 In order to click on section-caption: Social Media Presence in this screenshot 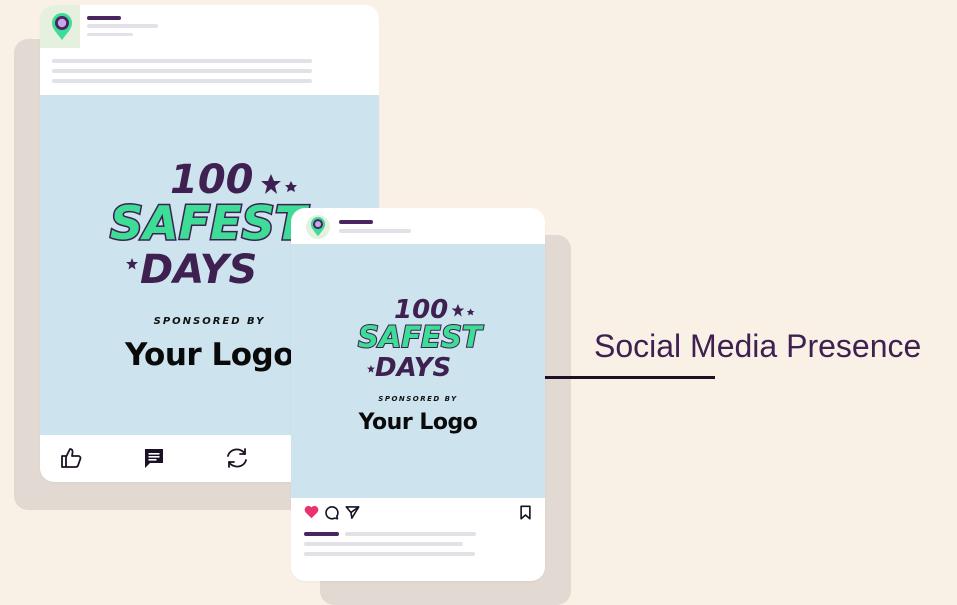, I will do `click(758, 346)`.